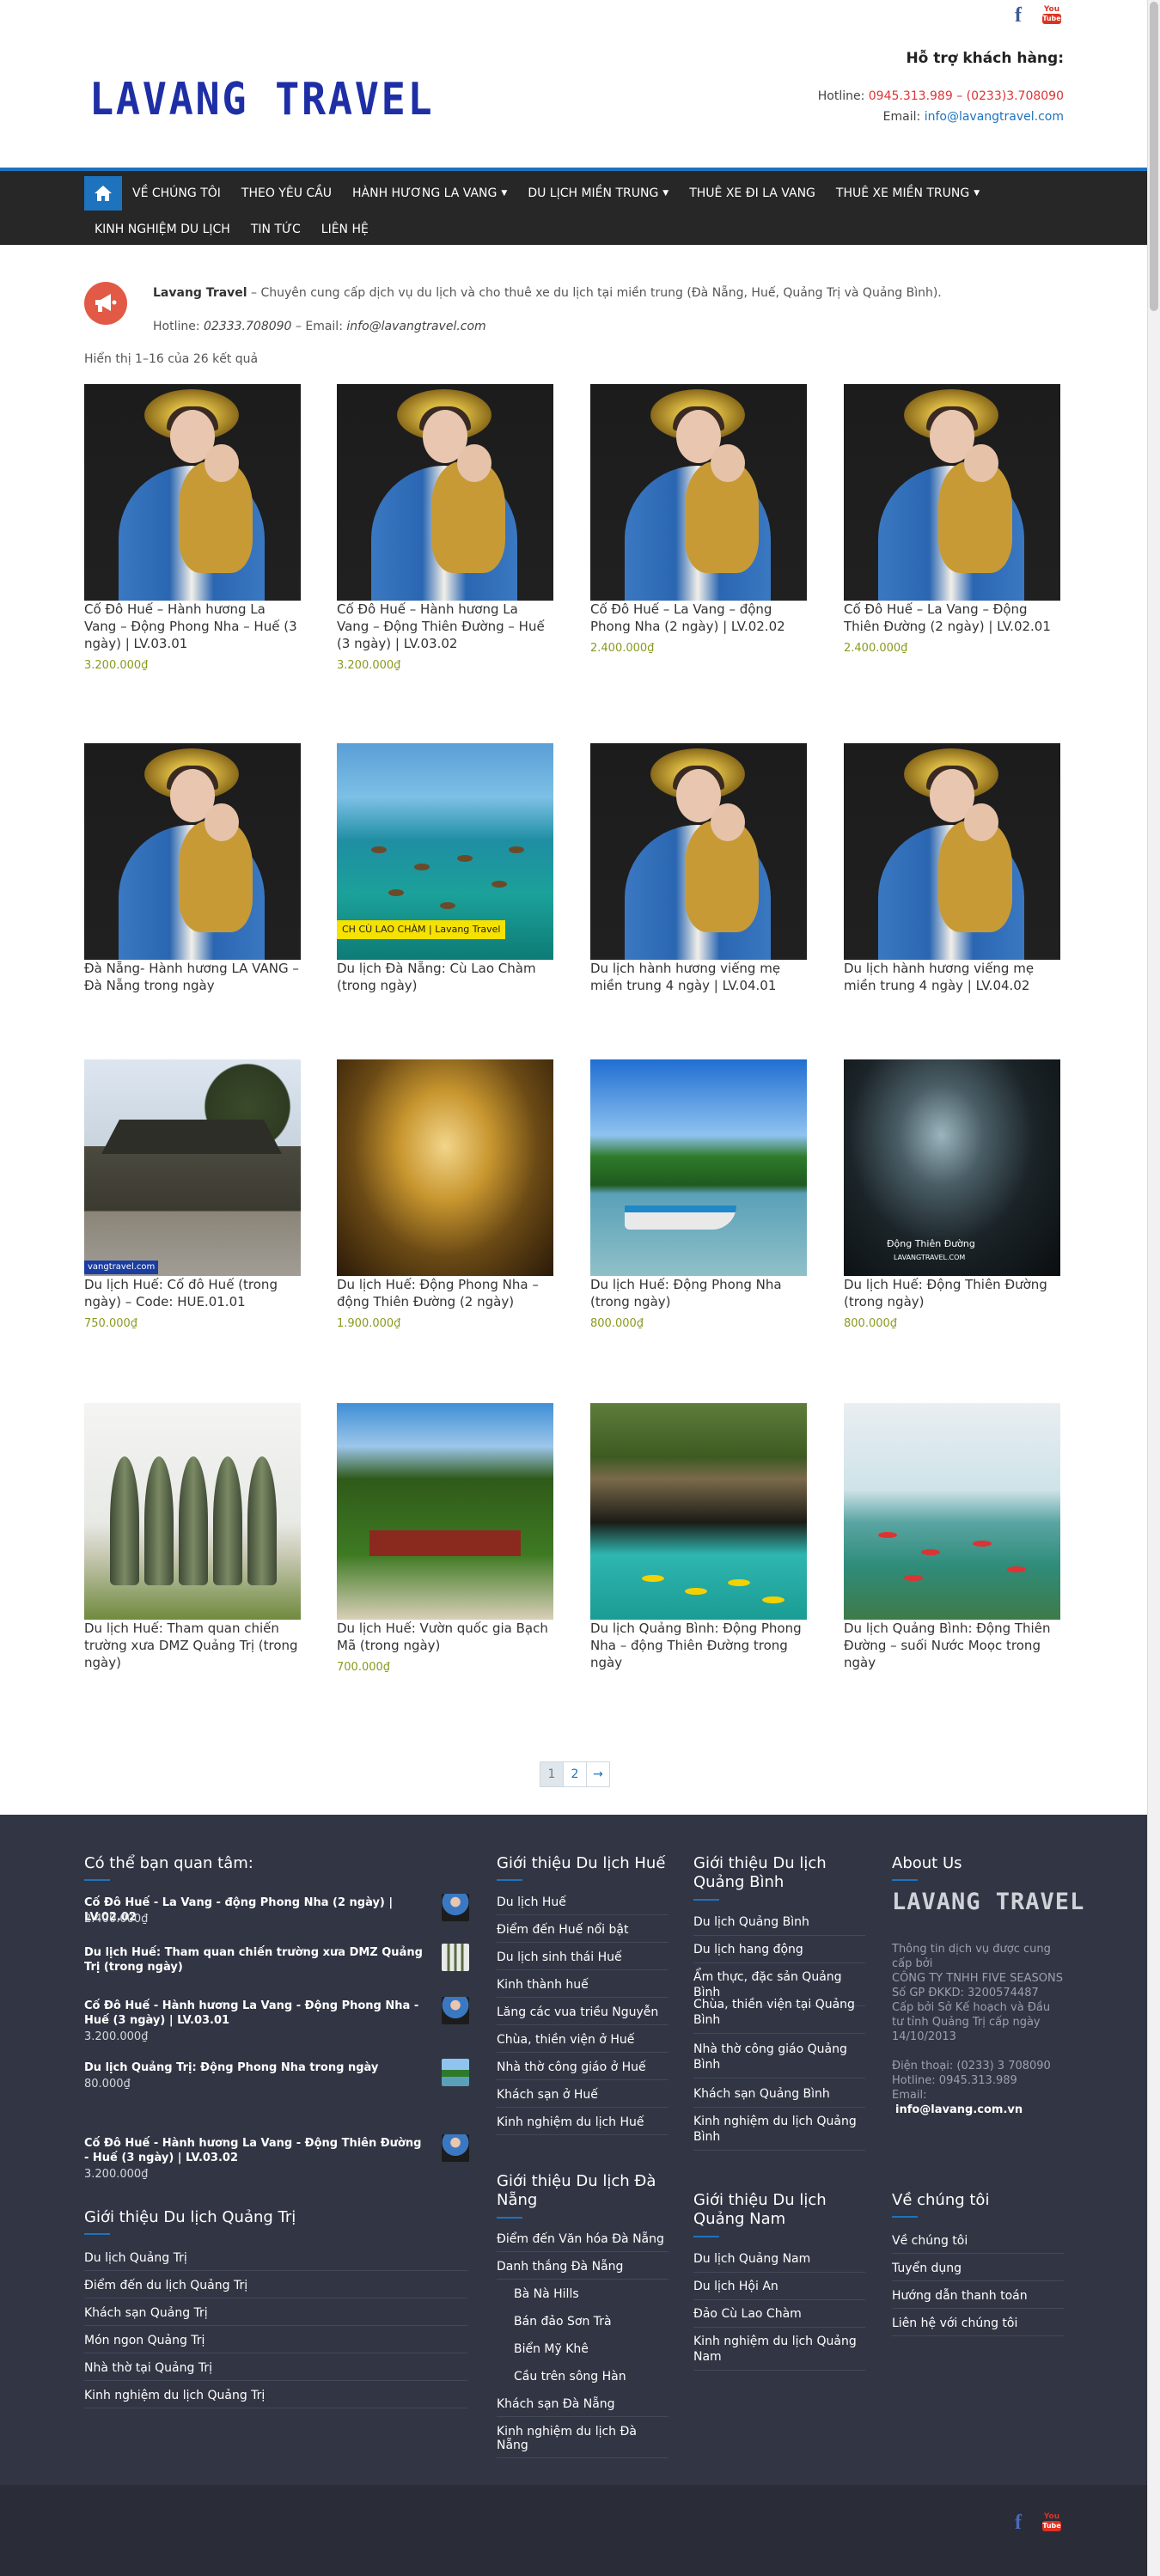 This screenshot has width=1160, height=2576. Describe the element at coordinates (261, 99) in the screenshot. I see `site-logo: LAVANG TRAVEL` at that location.